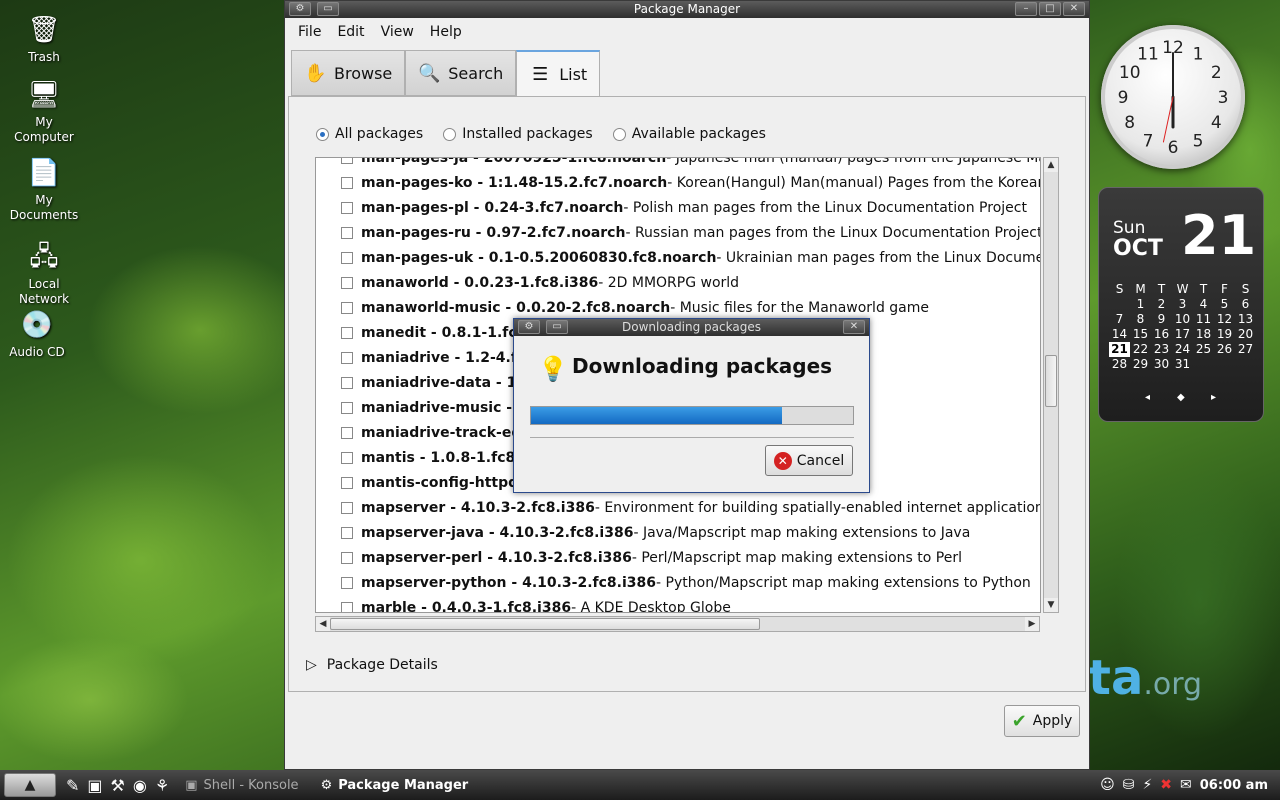 The width and height of the screenshot is (1280, 800). I want to click on calendar-day: 8, so click(1140, 319).